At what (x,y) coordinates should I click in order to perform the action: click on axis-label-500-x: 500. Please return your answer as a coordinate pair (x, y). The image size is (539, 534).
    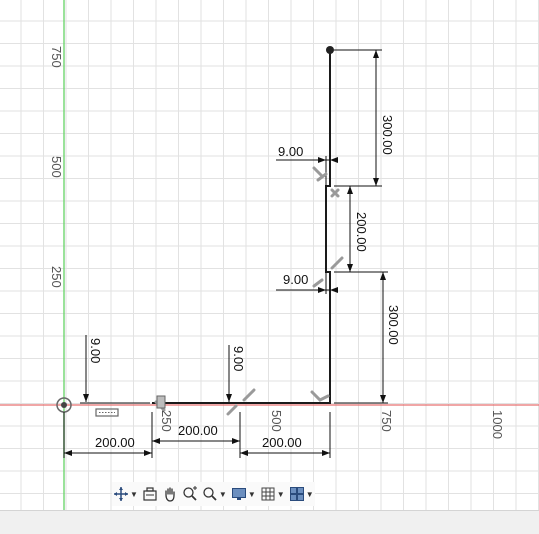
    Looking at the image, I should click on (276, 421).